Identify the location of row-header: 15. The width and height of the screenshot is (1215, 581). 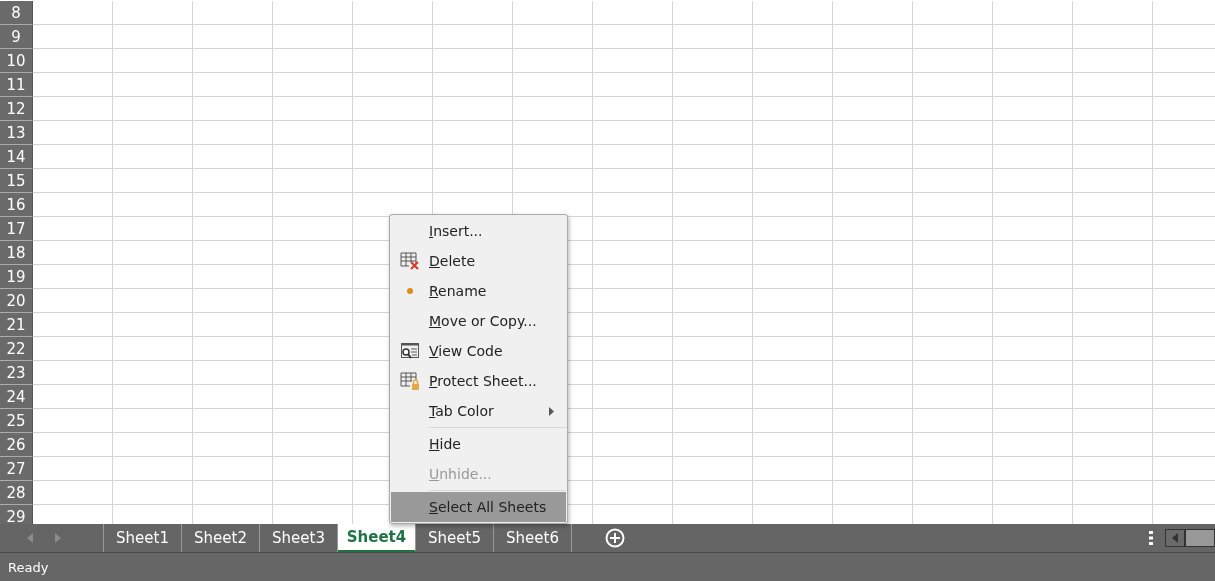
(16, 181).